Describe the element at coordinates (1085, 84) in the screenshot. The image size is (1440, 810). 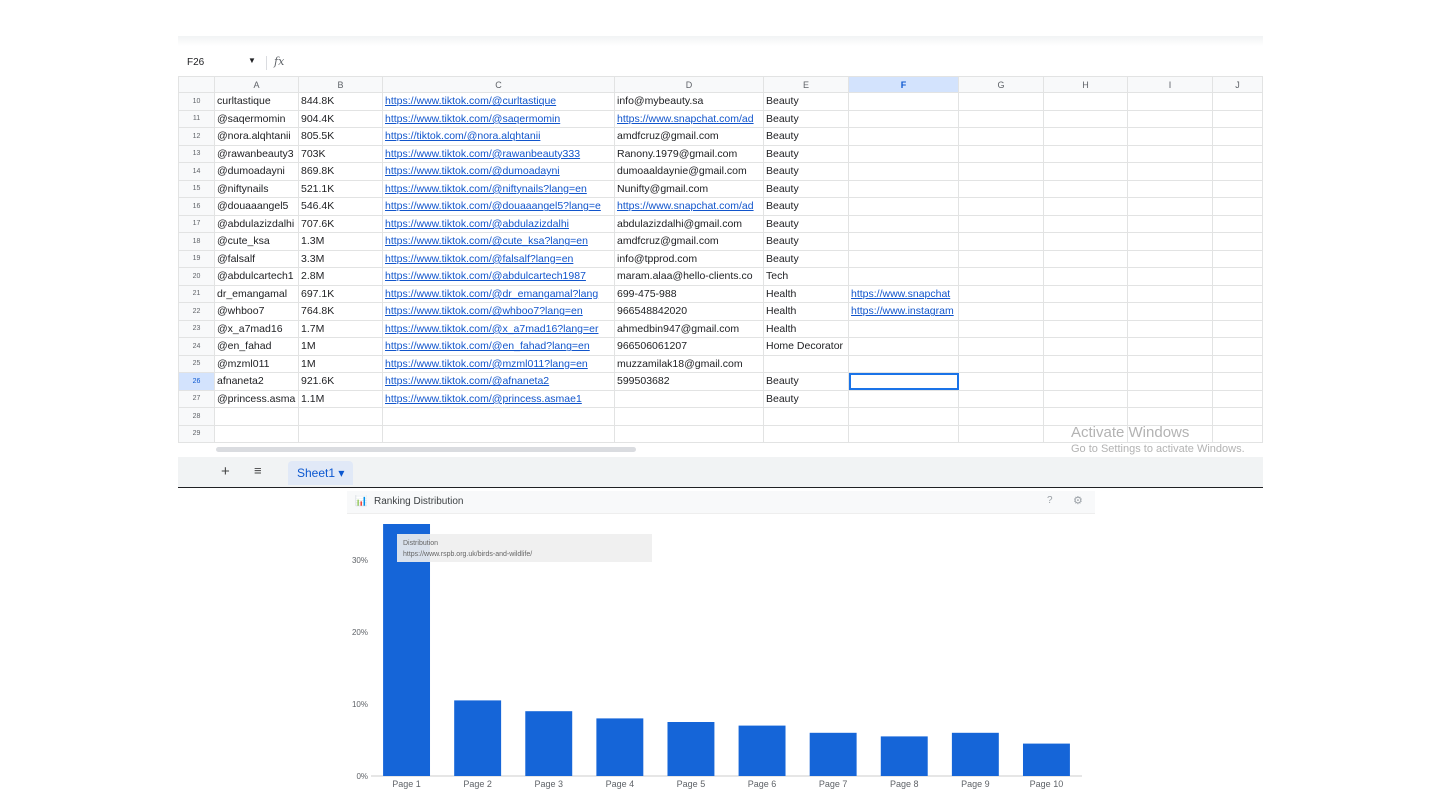
I see `column-header-h: H` at that location.